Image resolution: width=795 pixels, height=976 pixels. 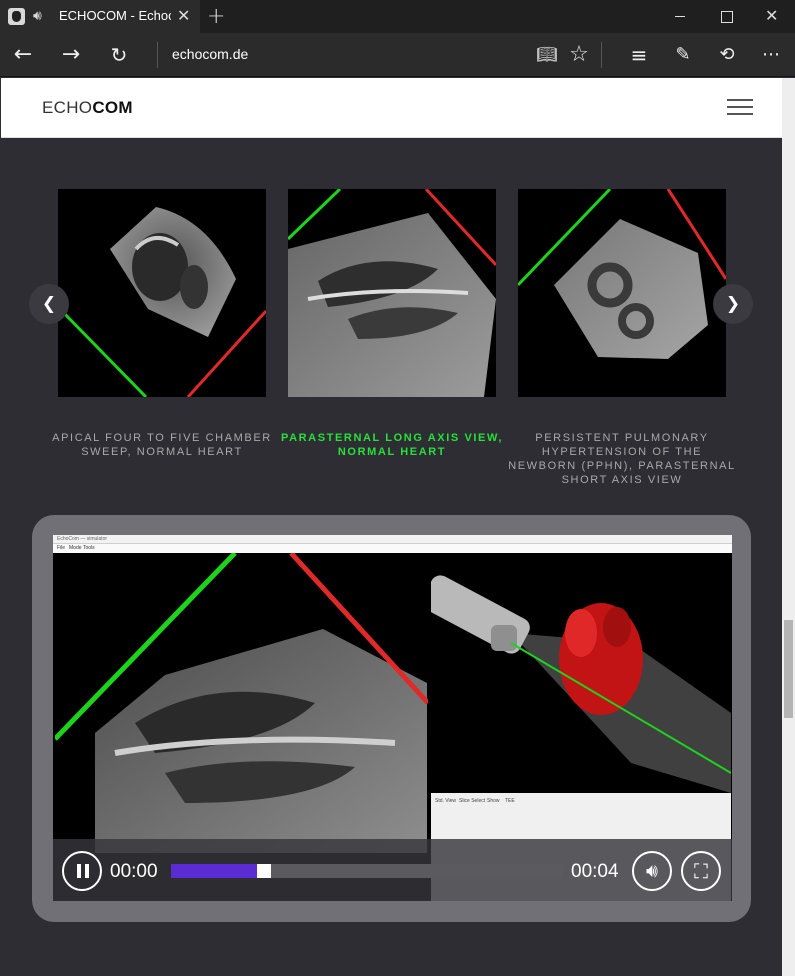 I want to click on tab-title: ECHOCOM - Echoc, so click(x=115, y=15).